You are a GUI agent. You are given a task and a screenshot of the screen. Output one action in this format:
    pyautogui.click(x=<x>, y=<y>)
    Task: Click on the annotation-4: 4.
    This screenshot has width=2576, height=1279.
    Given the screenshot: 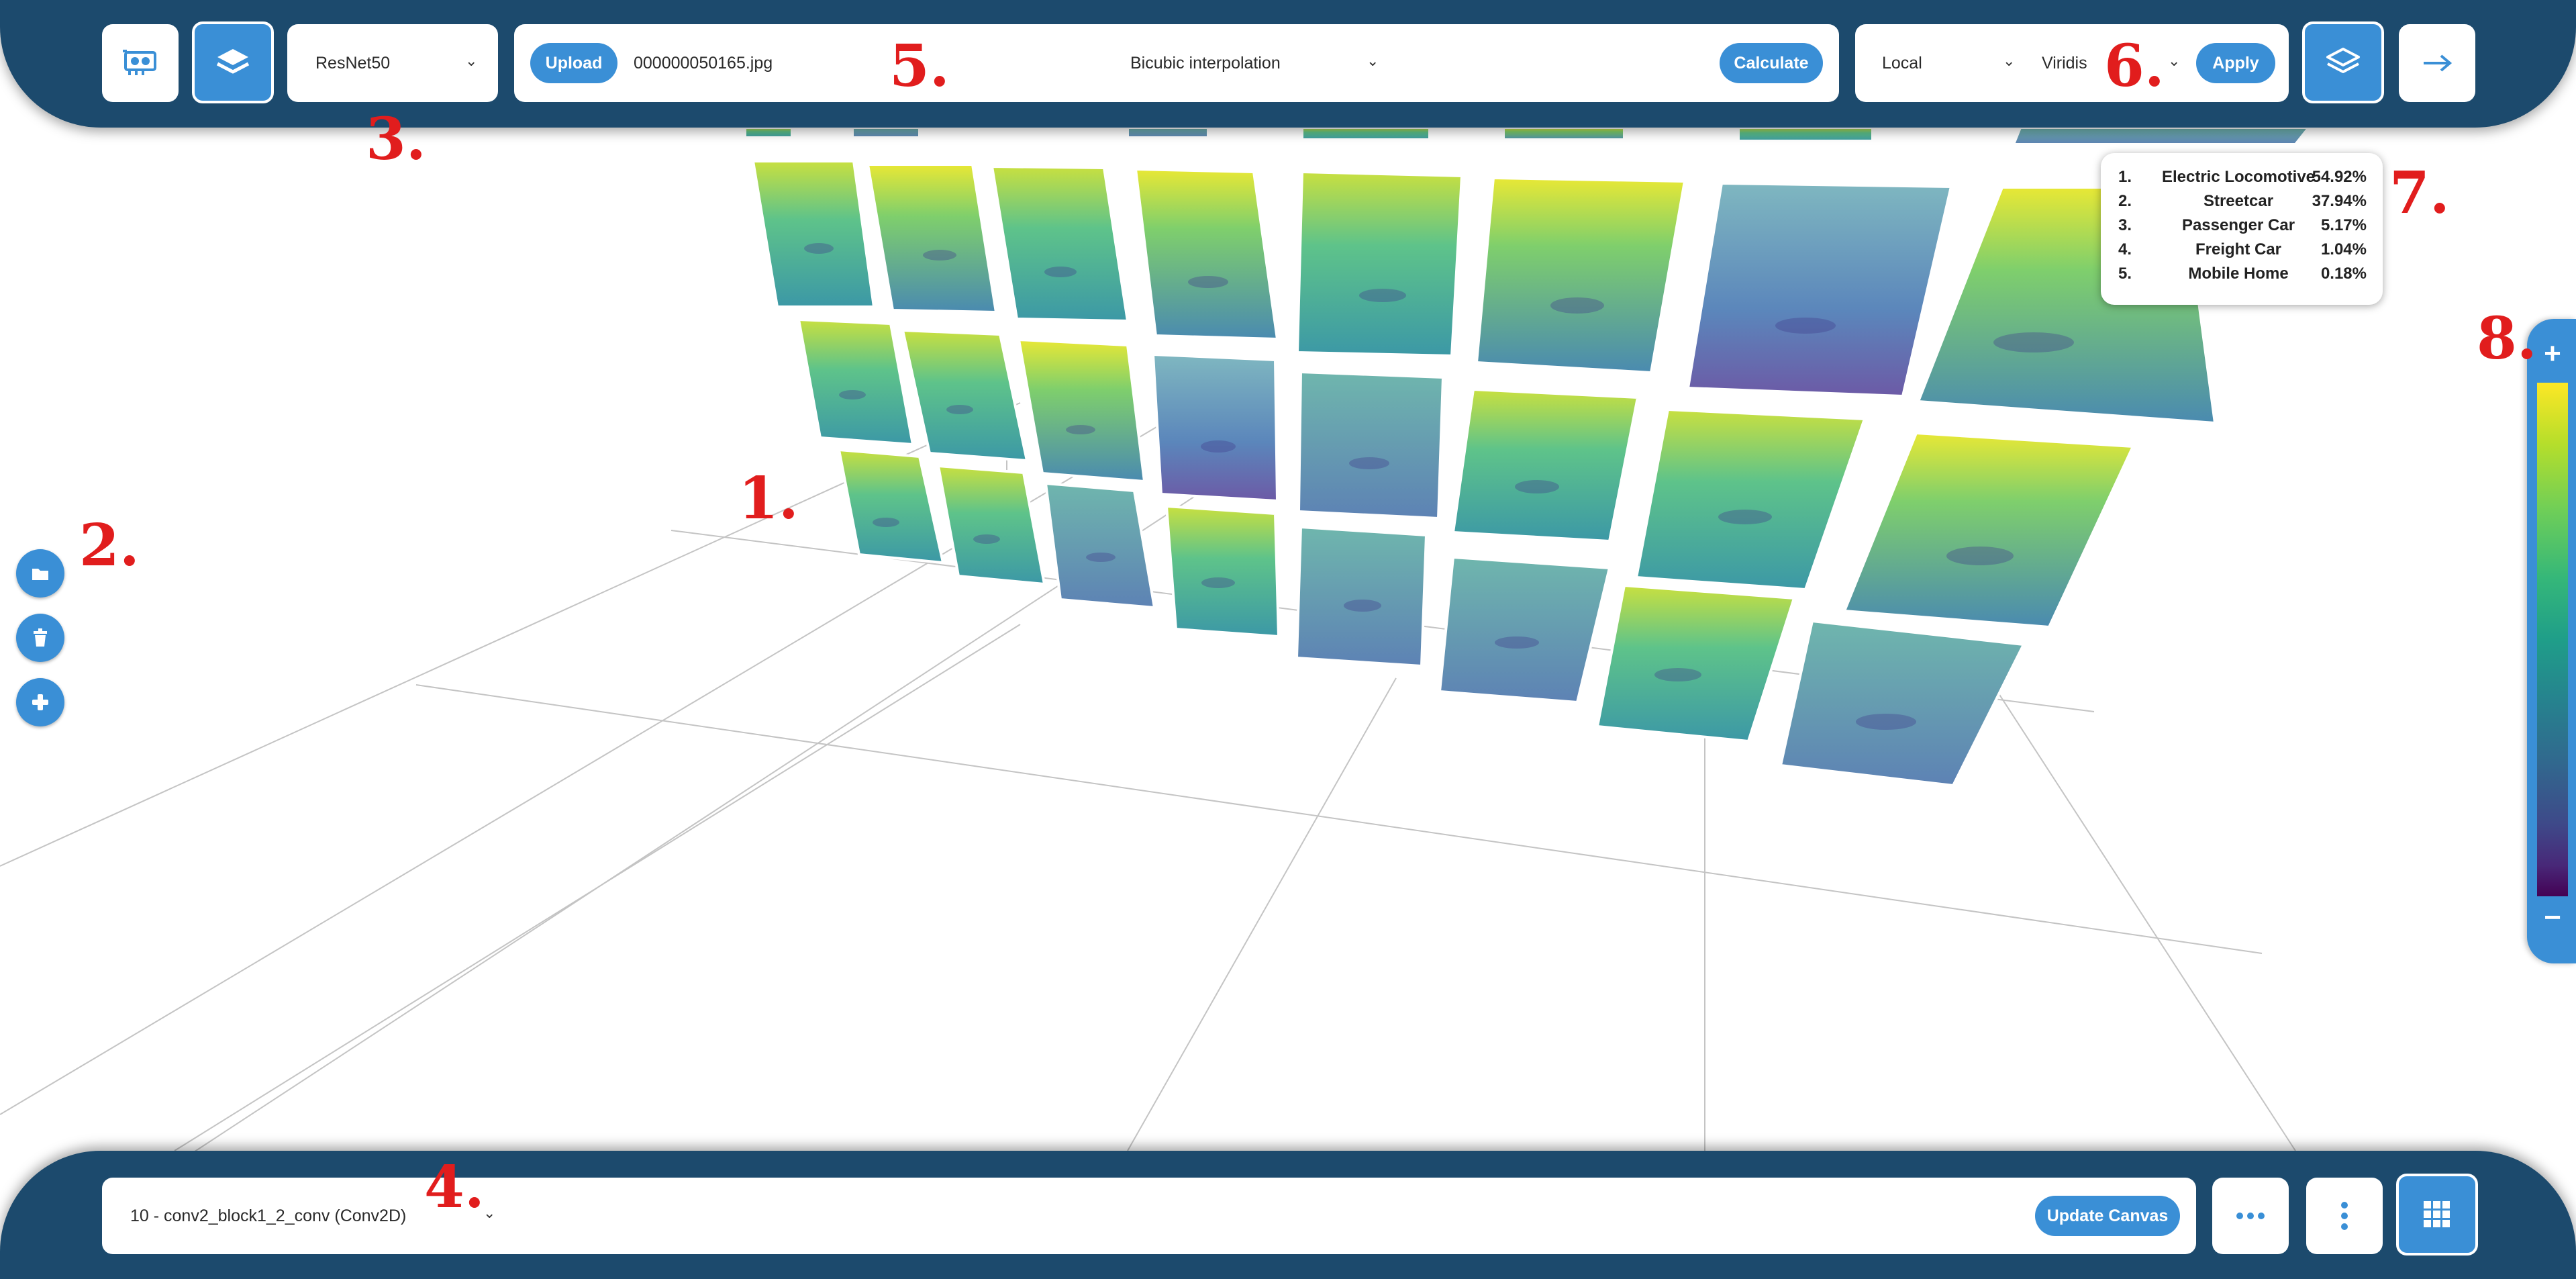 What is the action you would take?
    pyautogui.click(x=454, y=1187)
    